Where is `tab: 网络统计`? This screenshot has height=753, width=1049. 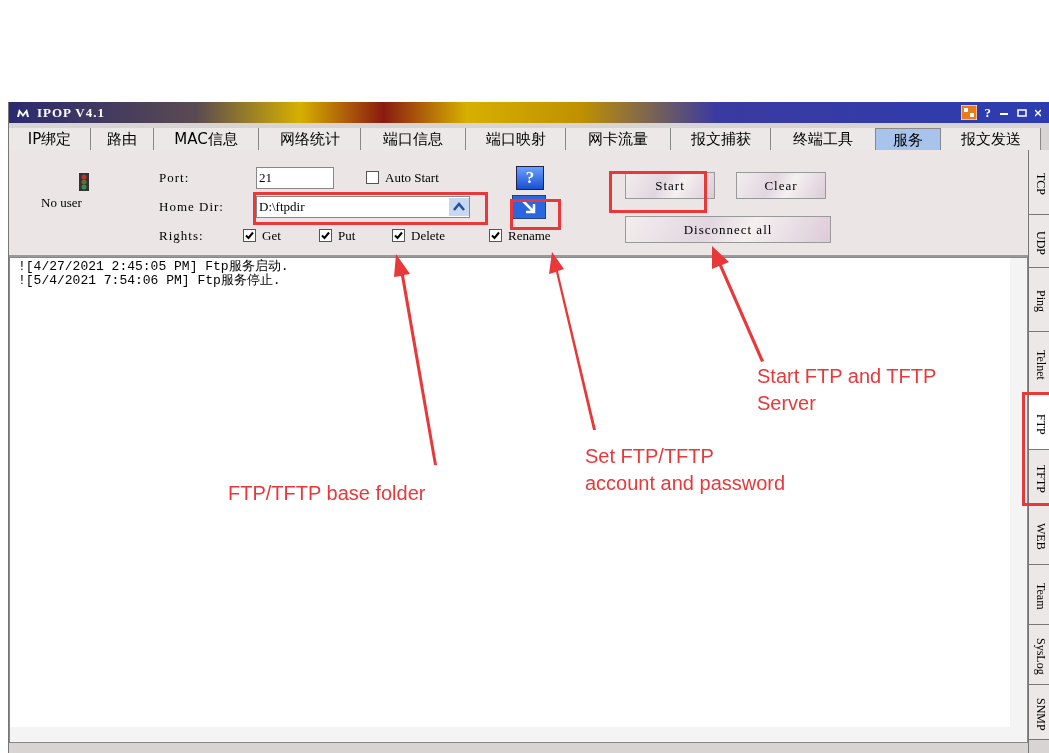
tab: 网络统计 is located at coordinates (310, 139).